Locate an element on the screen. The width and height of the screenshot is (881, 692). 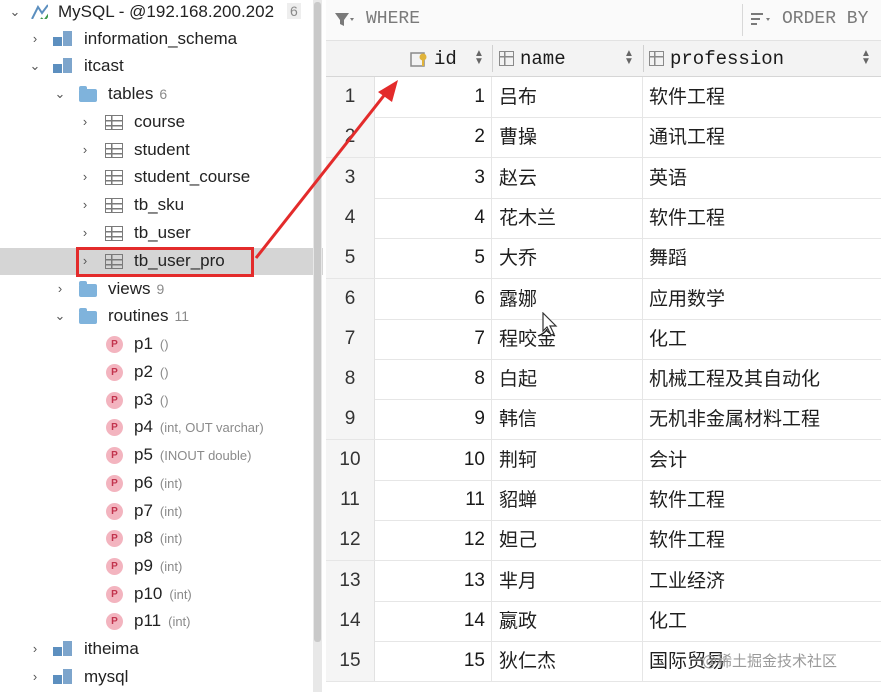
table-row: 13 13 芈月 工业经济 is located at coordinates (603, 581).